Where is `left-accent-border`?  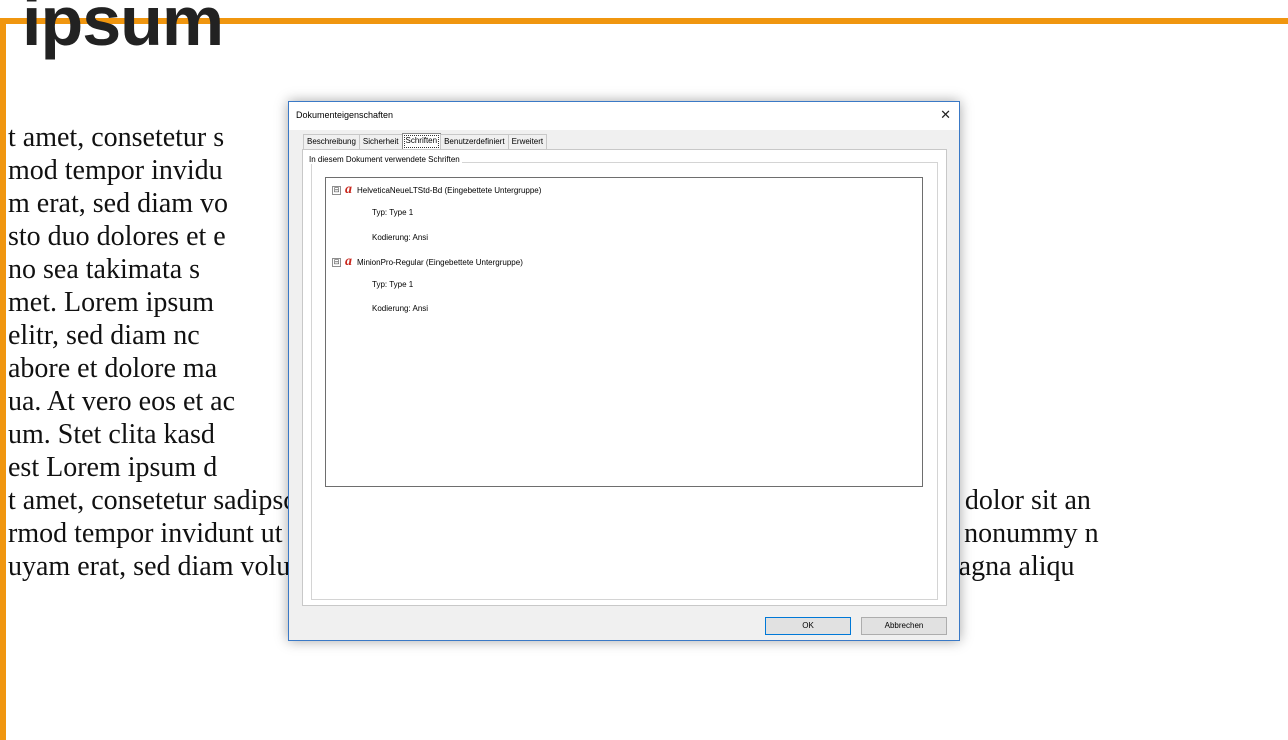
left-accent-border is located at coordinates (3, 379).